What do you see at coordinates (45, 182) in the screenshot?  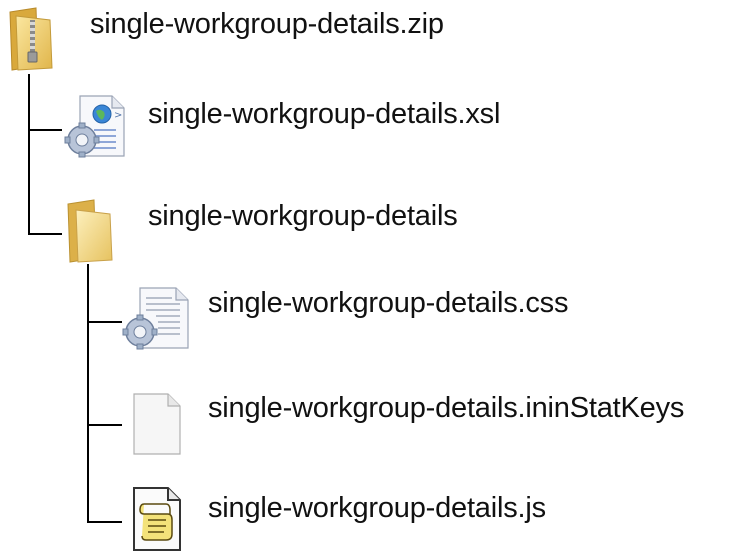 I see `connector-folder` at bounding box center [45, 182].